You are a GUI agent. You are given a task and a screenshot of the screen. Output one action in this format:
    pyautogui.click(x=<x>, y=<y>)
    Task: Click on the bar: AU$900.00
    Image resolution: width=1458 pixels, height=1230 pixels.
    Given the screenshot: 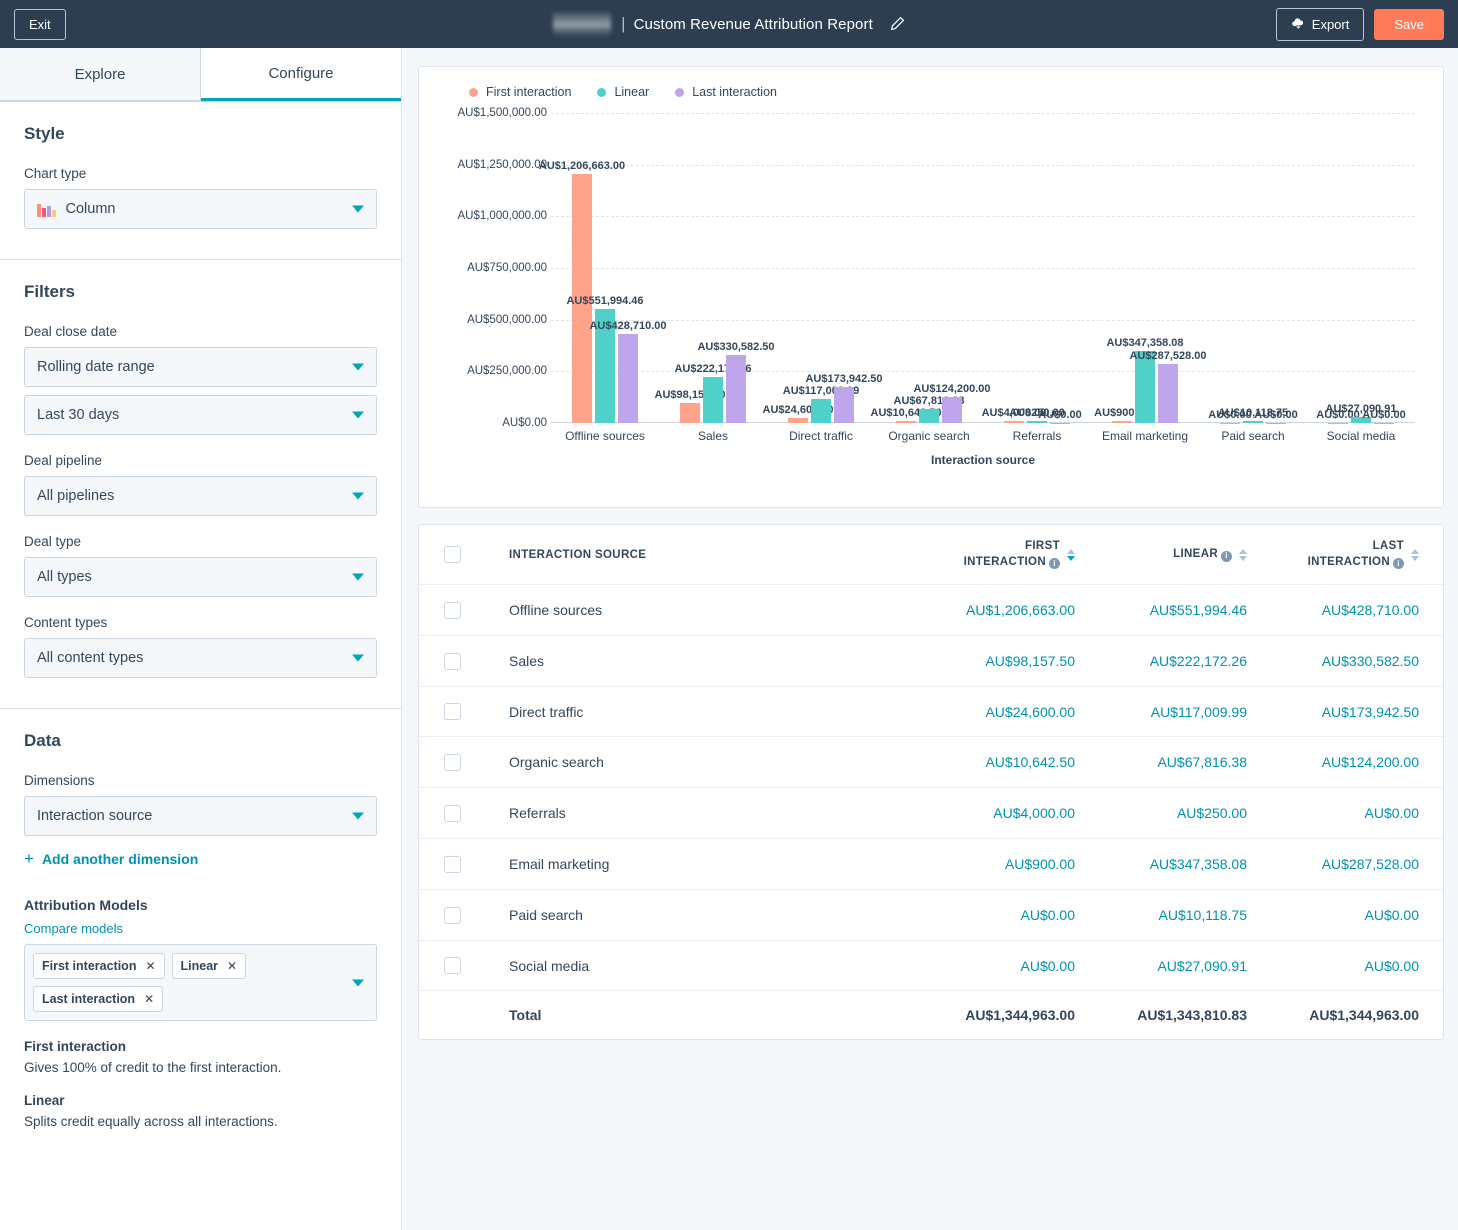 What is the action you would take?
    pyautogui.click(x=1122, y=415)
    